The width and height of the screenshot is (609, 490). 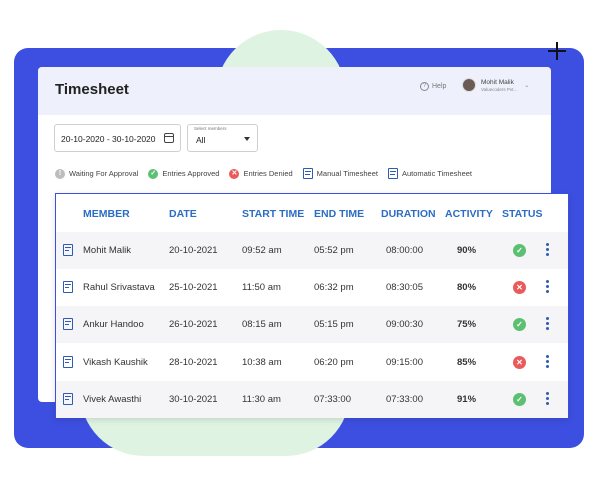 What do you see at coordinates (112, 399) in the screenshot?
I see `cell-member: Vivek Awasthi` at bounding box center [112, 399].